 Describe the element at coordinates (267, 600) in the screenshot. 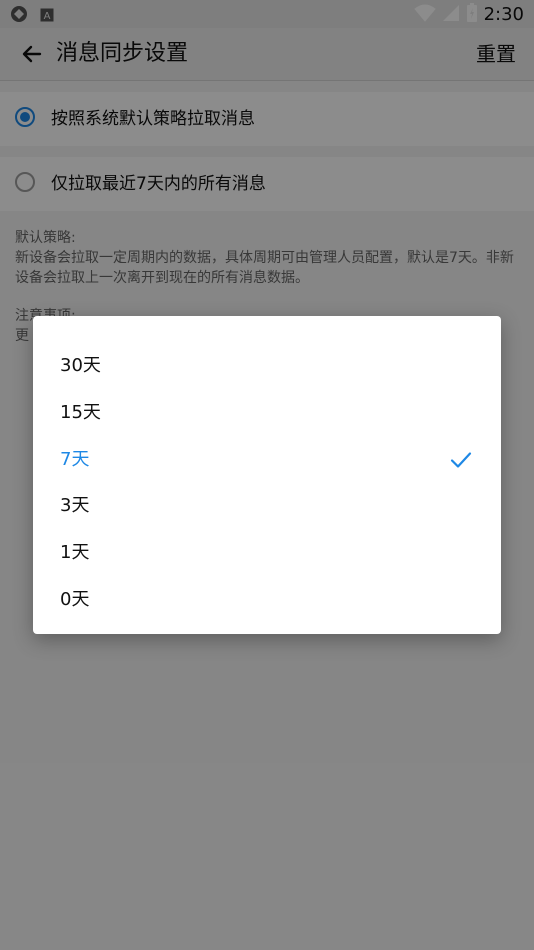

I see `days-option-0: 0天` at that location.